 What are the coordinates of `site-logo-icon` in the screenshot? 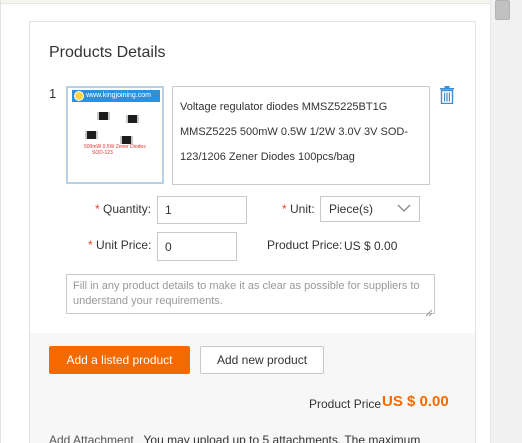 It's located at (79, 96).